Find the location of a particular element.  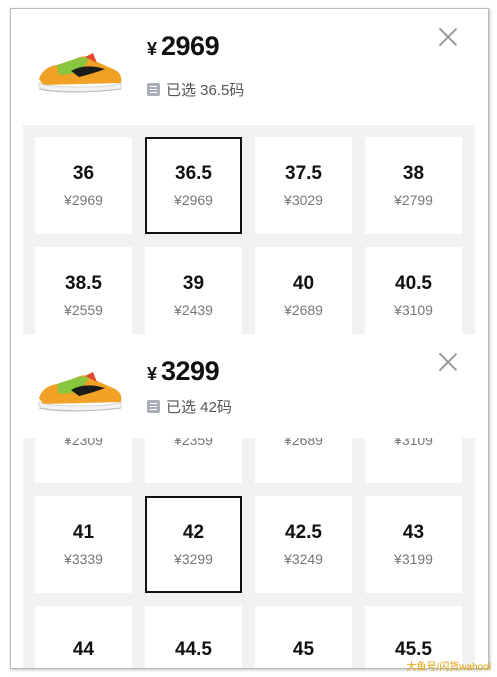

size-value: 45.5 is located at coordinates (413, 649).